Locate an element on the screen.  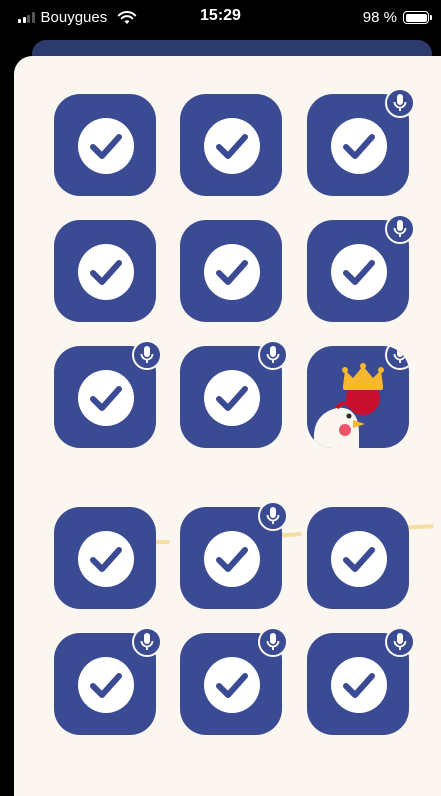
status-right: 98 % is located at coordinates (397, 17).